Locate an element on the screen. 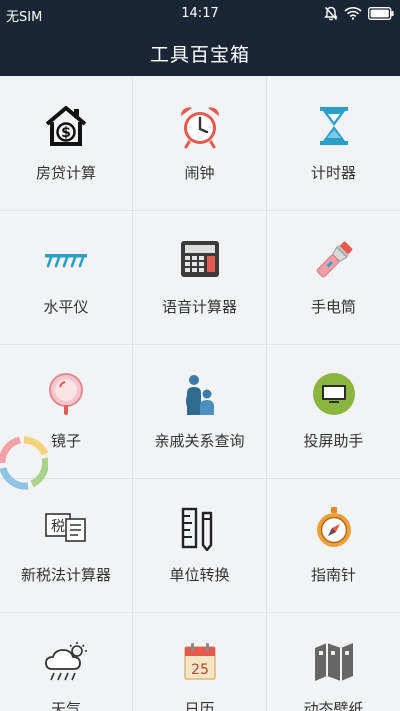 The width and height of the screenshot is (400, 711). tool-label: 指南针 is located at coordinates (333, 575).